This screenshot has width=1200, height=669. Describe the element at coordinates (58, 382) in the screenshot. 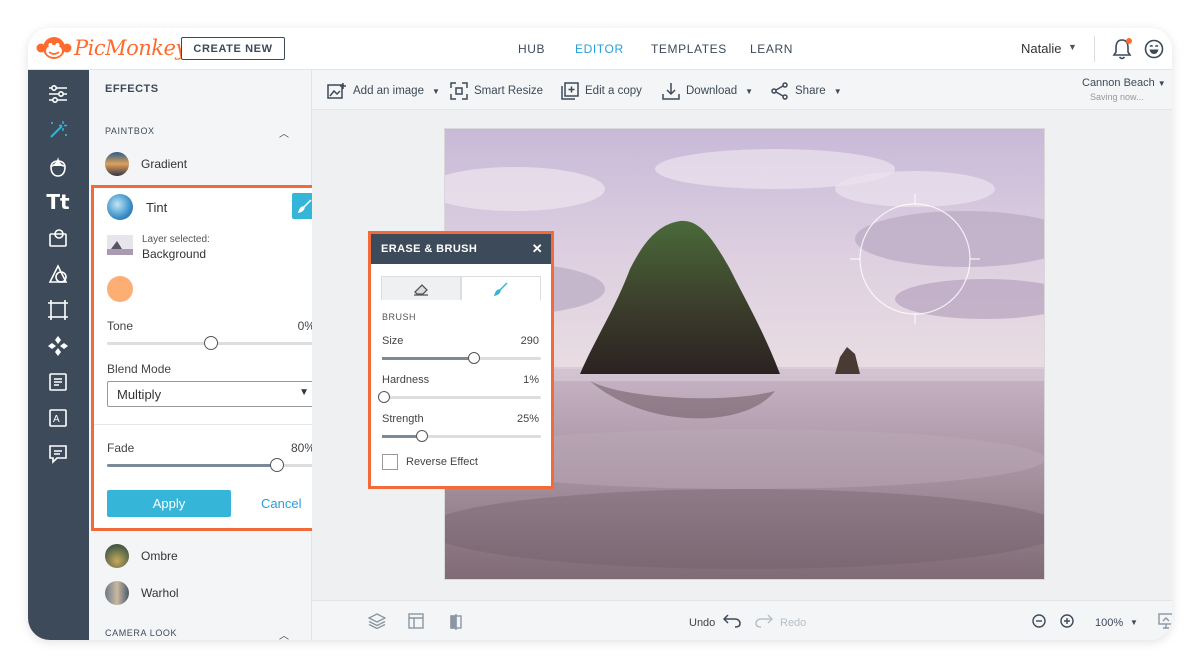

I see `templates-icon` at that location.